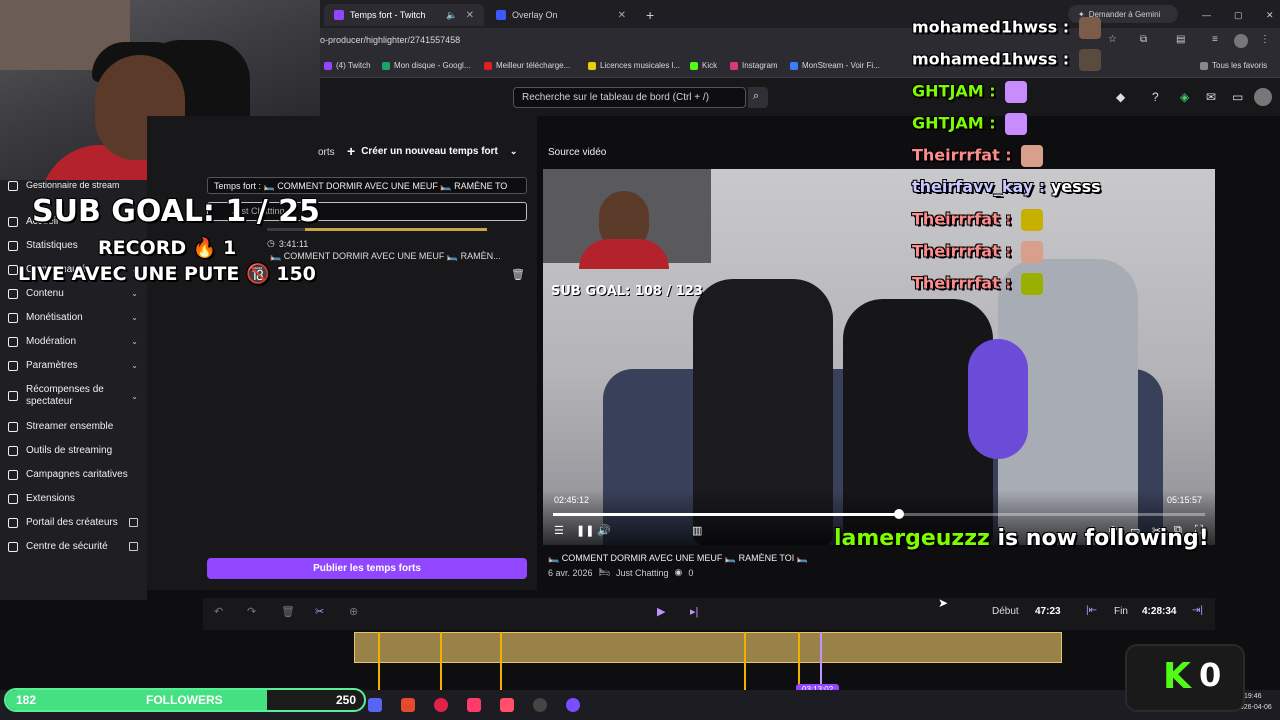 The height and width of the screenshot is (720, 1280). Describe the element at coordinates (326, 152) in the screenshot. I see `highlights-tab: orts` at that location.